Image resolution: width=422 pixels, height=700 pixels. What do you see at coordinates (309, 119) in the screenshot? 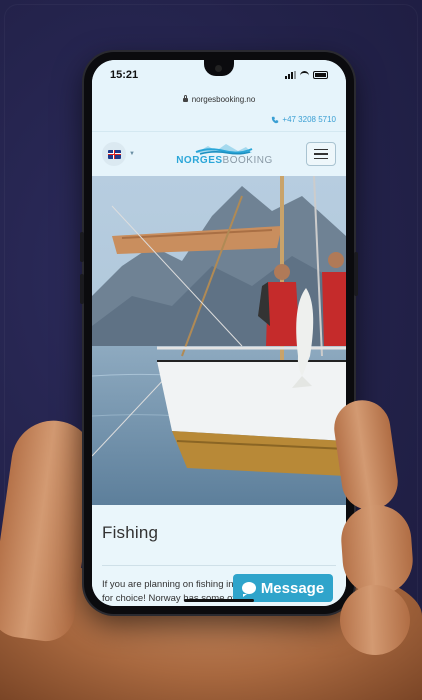
I see `contact-phone-text: +47 3208 5710` at bounding box center [309, 119].